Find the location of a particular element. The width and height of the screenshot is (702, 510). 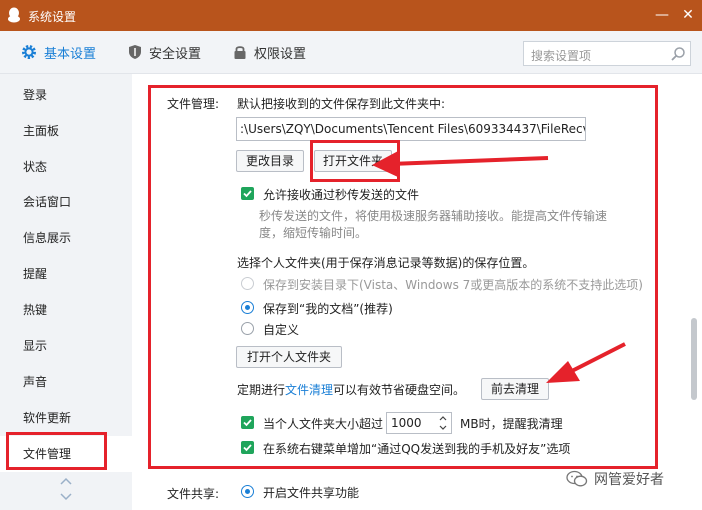

arrow-to-open-folder is located at coordinates (460, 164).